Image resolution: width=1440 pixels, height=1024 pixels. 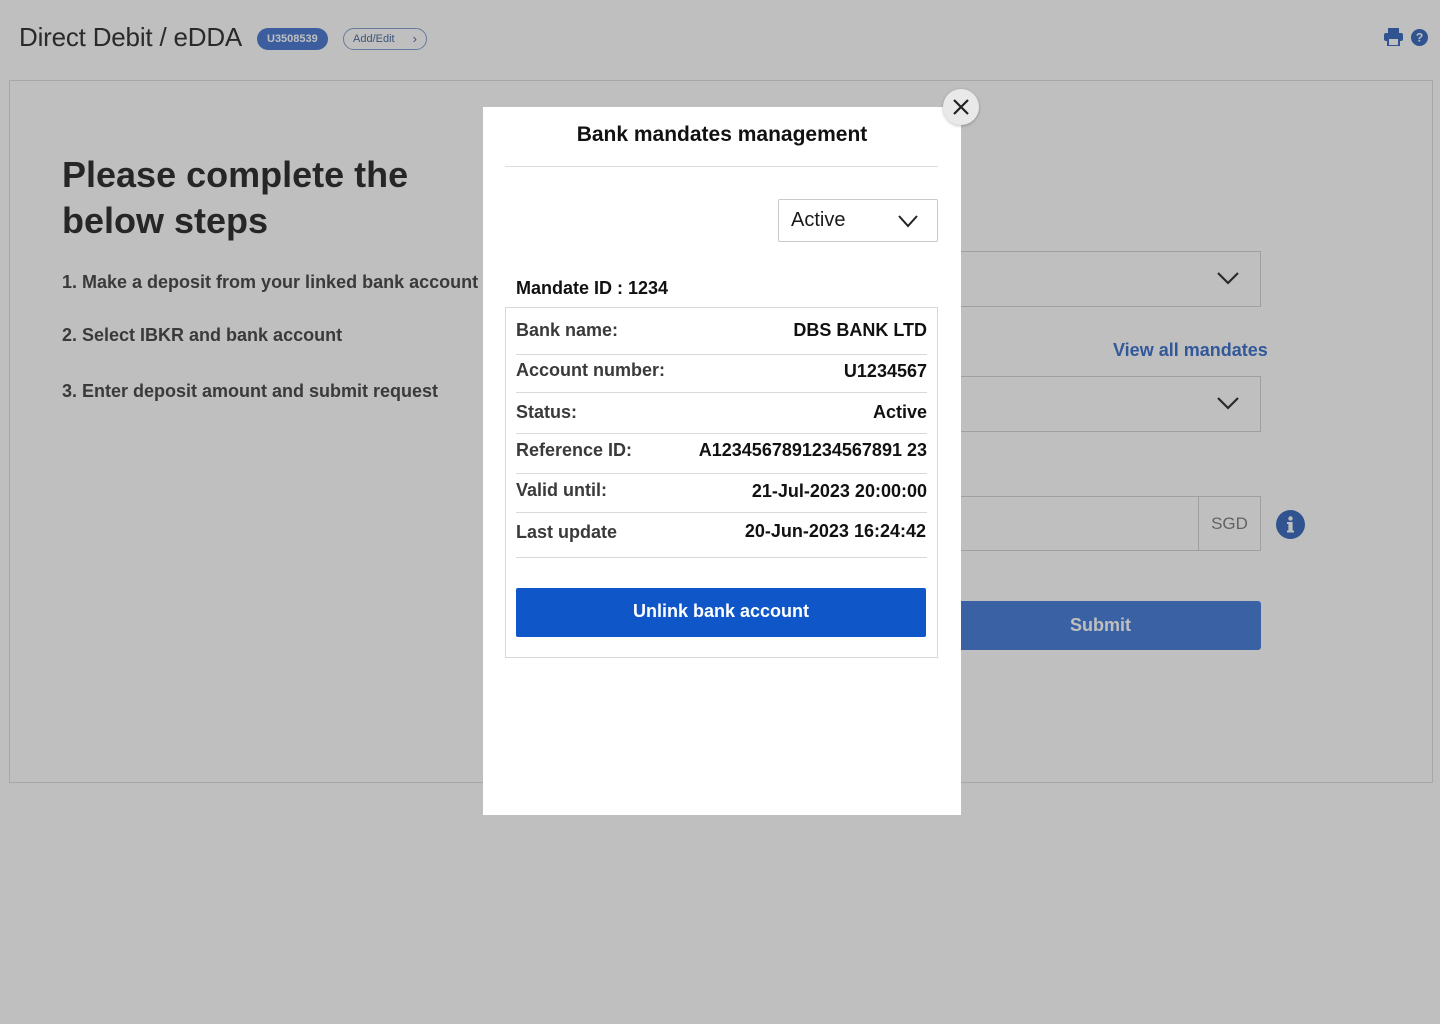 I want to click on detail-row-status: Status: Active, so click(x=721, y=413).